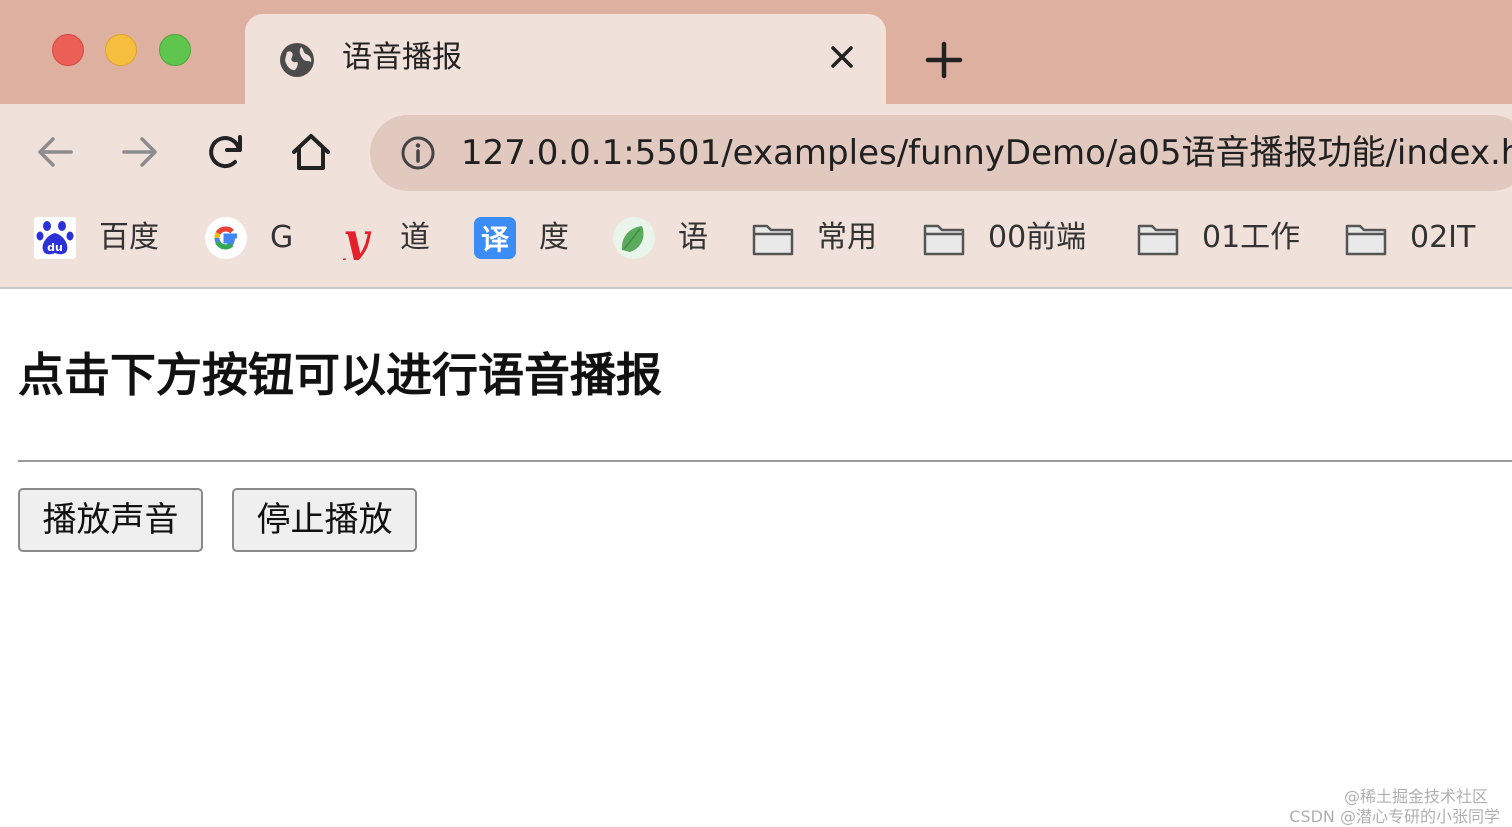 This screenshot has width=1512, height=827. What do you see at coordinates (55, 238) in the screenshot?
I see `baidu-icon: du` at bounding box center [55, 238].